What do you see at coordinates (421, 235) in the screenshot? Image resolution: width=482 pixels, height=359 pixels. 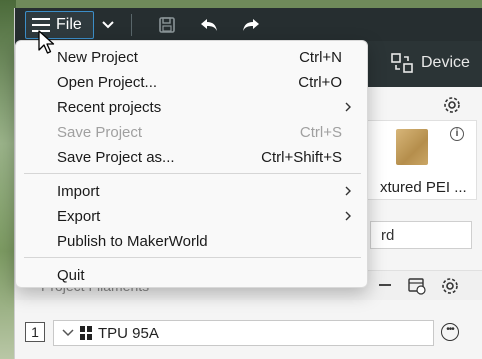 I see `panel-input-field: rd` at bounding box center [421, 235].